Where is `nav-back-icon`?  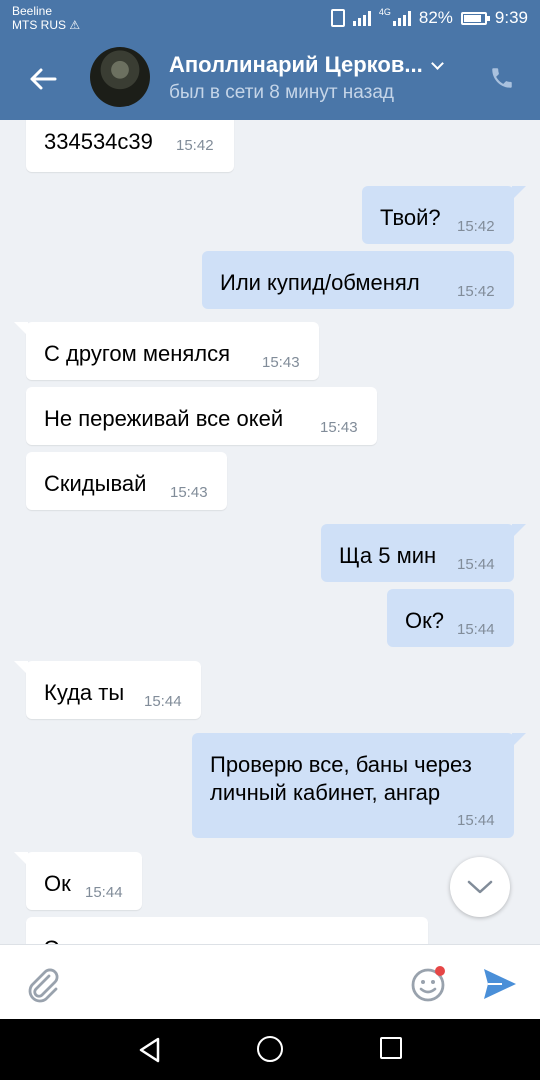
nav-back-icon is located at coordinates (150, 1050).